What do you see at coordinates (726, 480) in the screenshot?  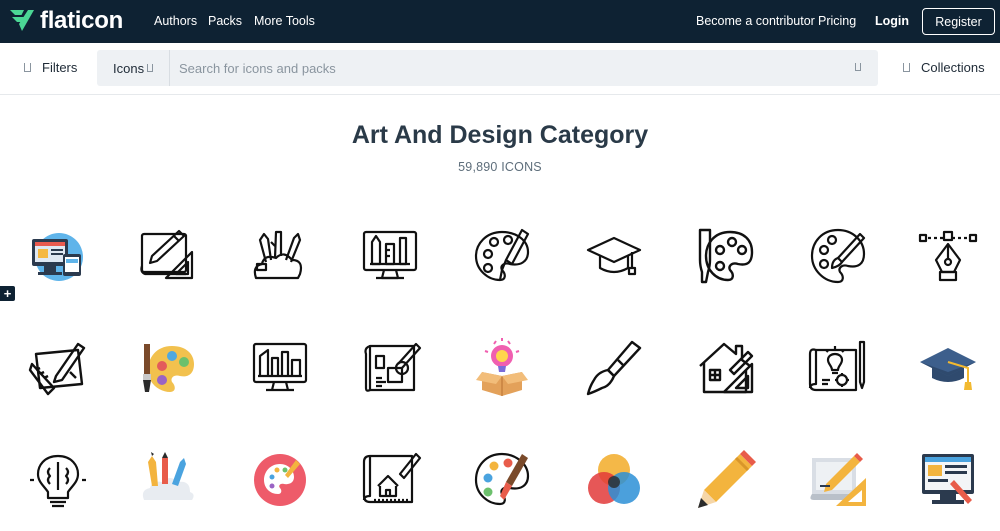 I see `pencil-icon` at bounding box center [726, 480].